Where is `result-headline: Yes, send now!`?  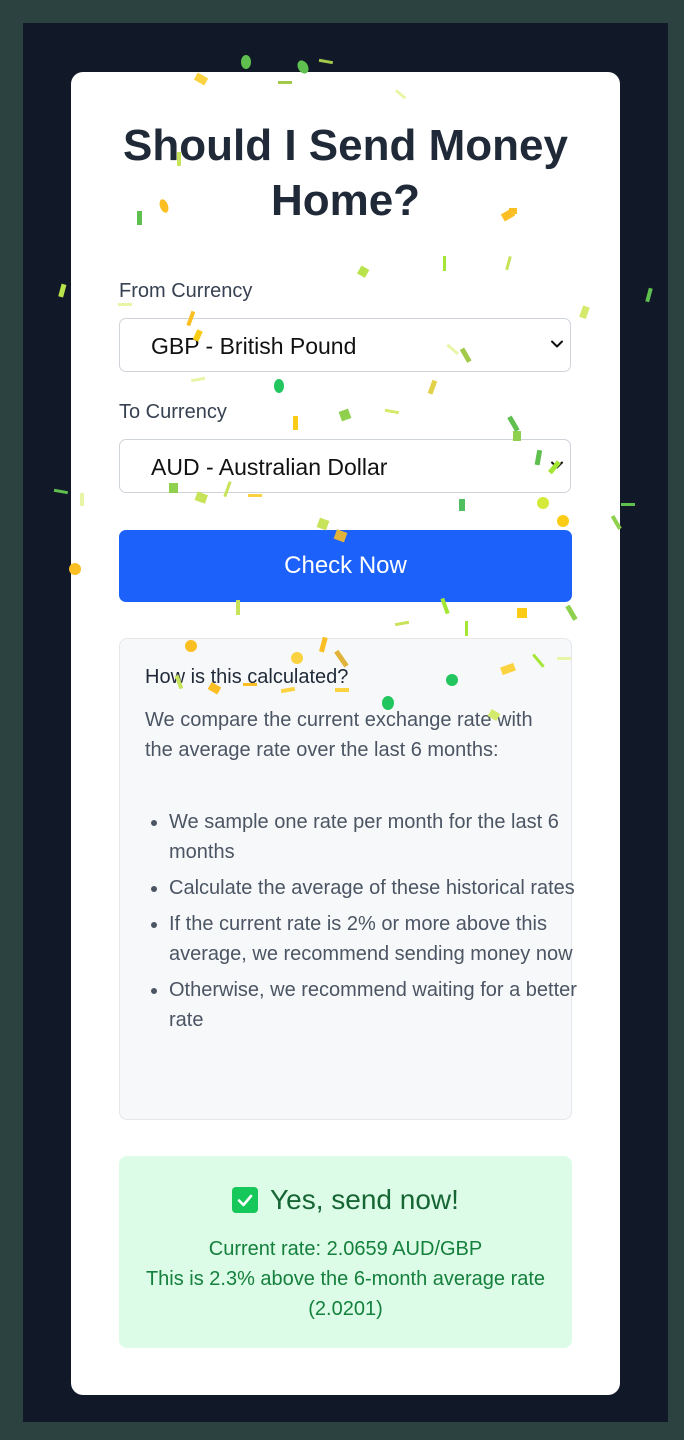 result-headline: Yes, send now! is located at coordinates (345, 1200).